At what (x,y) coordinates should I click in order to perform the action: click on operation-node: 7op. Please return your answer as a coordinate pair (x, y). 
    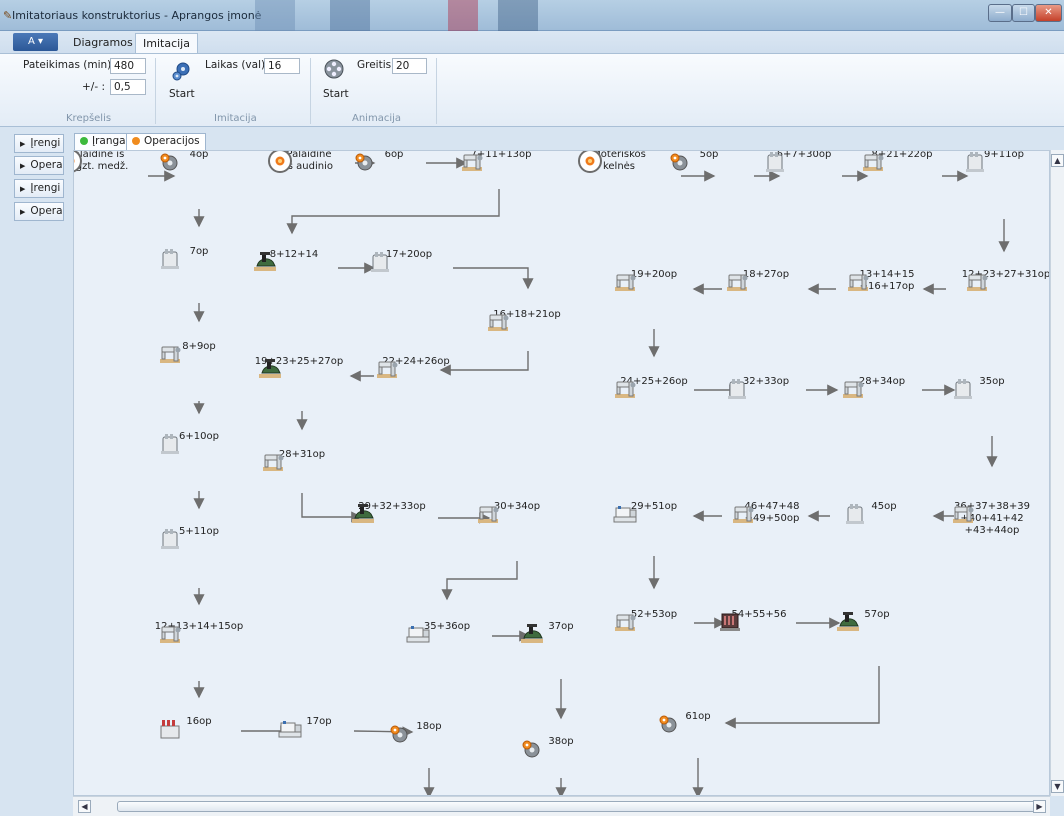
    Looking at the image, I should click on (199, 257).